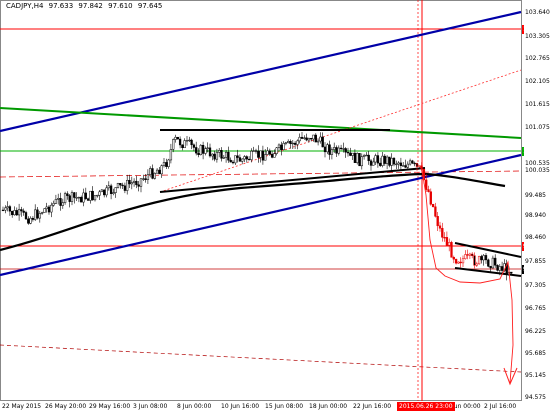 The image size is (550, 413). I want to click on price-scale-label: 100.535, so click(537, 163).